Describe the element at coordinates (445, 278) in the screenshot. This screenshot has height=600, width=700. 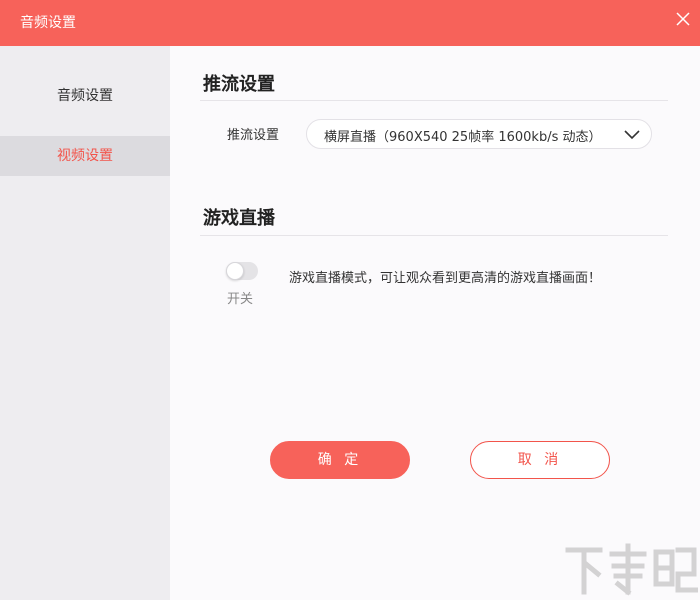
I see `game-mode-description: 游戏直播模式，可让观众看到更高清的游戏直播画面！` at that location.